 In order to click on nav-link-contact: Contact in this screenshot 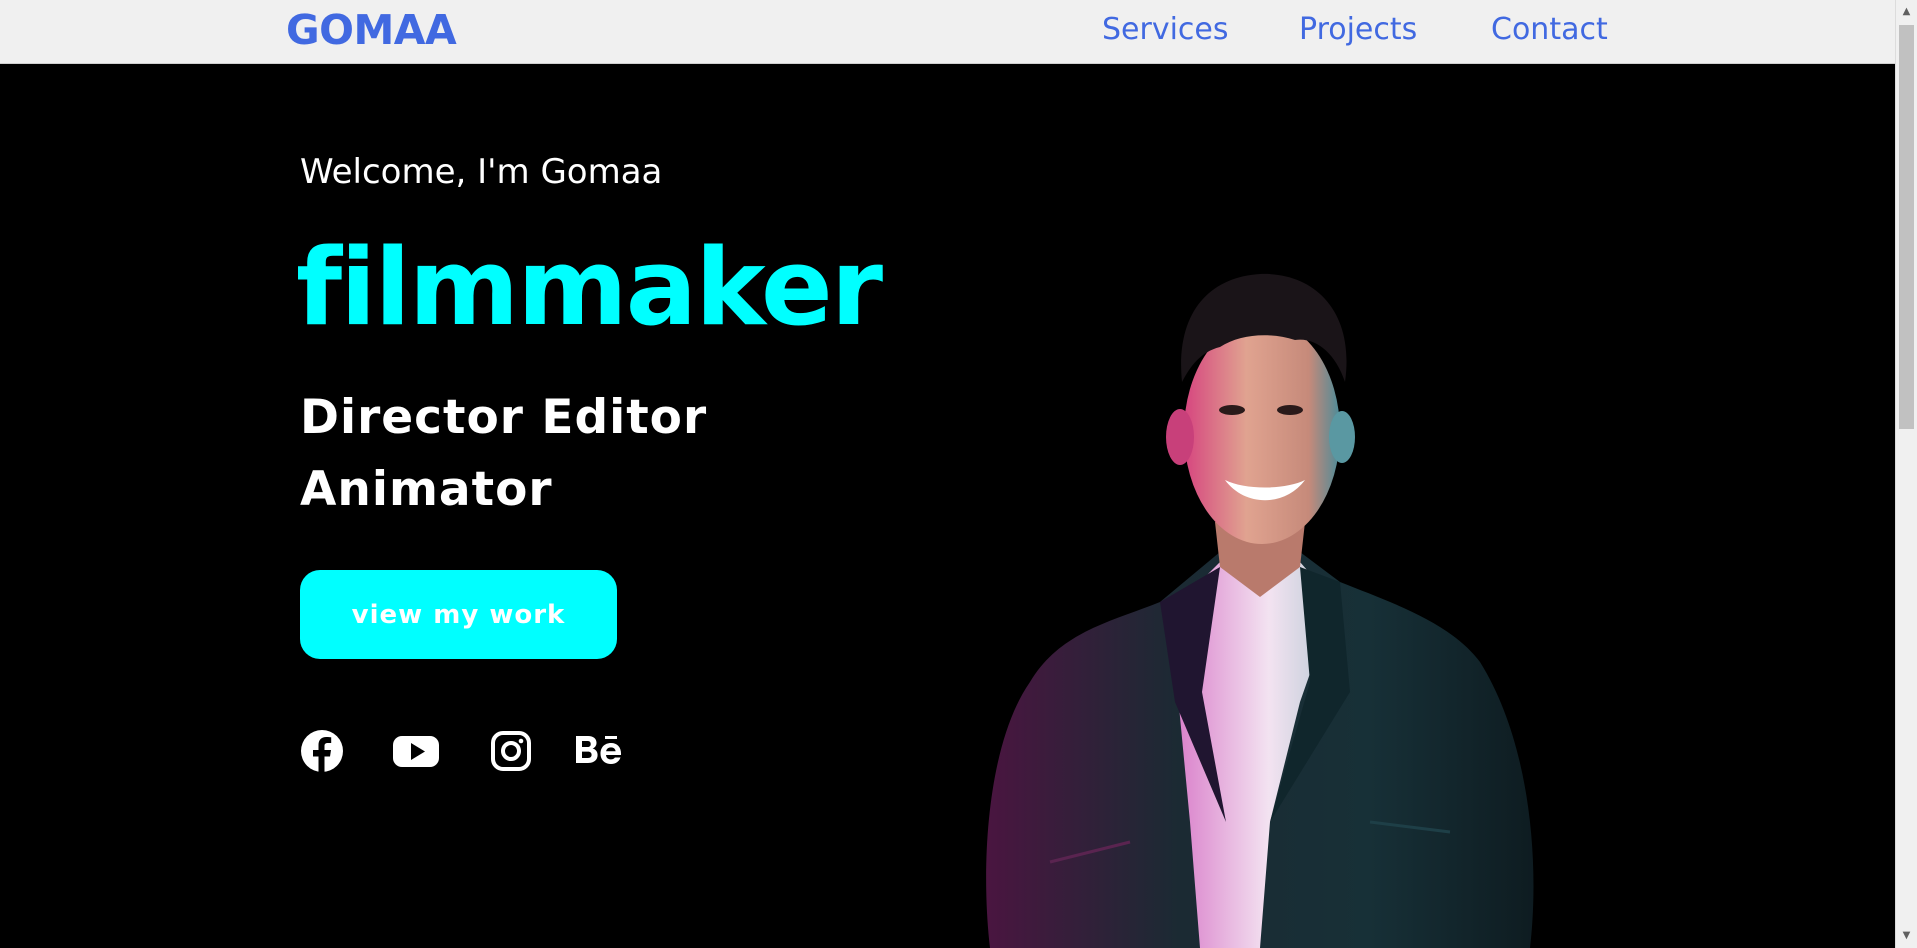, I will do `click(1549, 29)`.